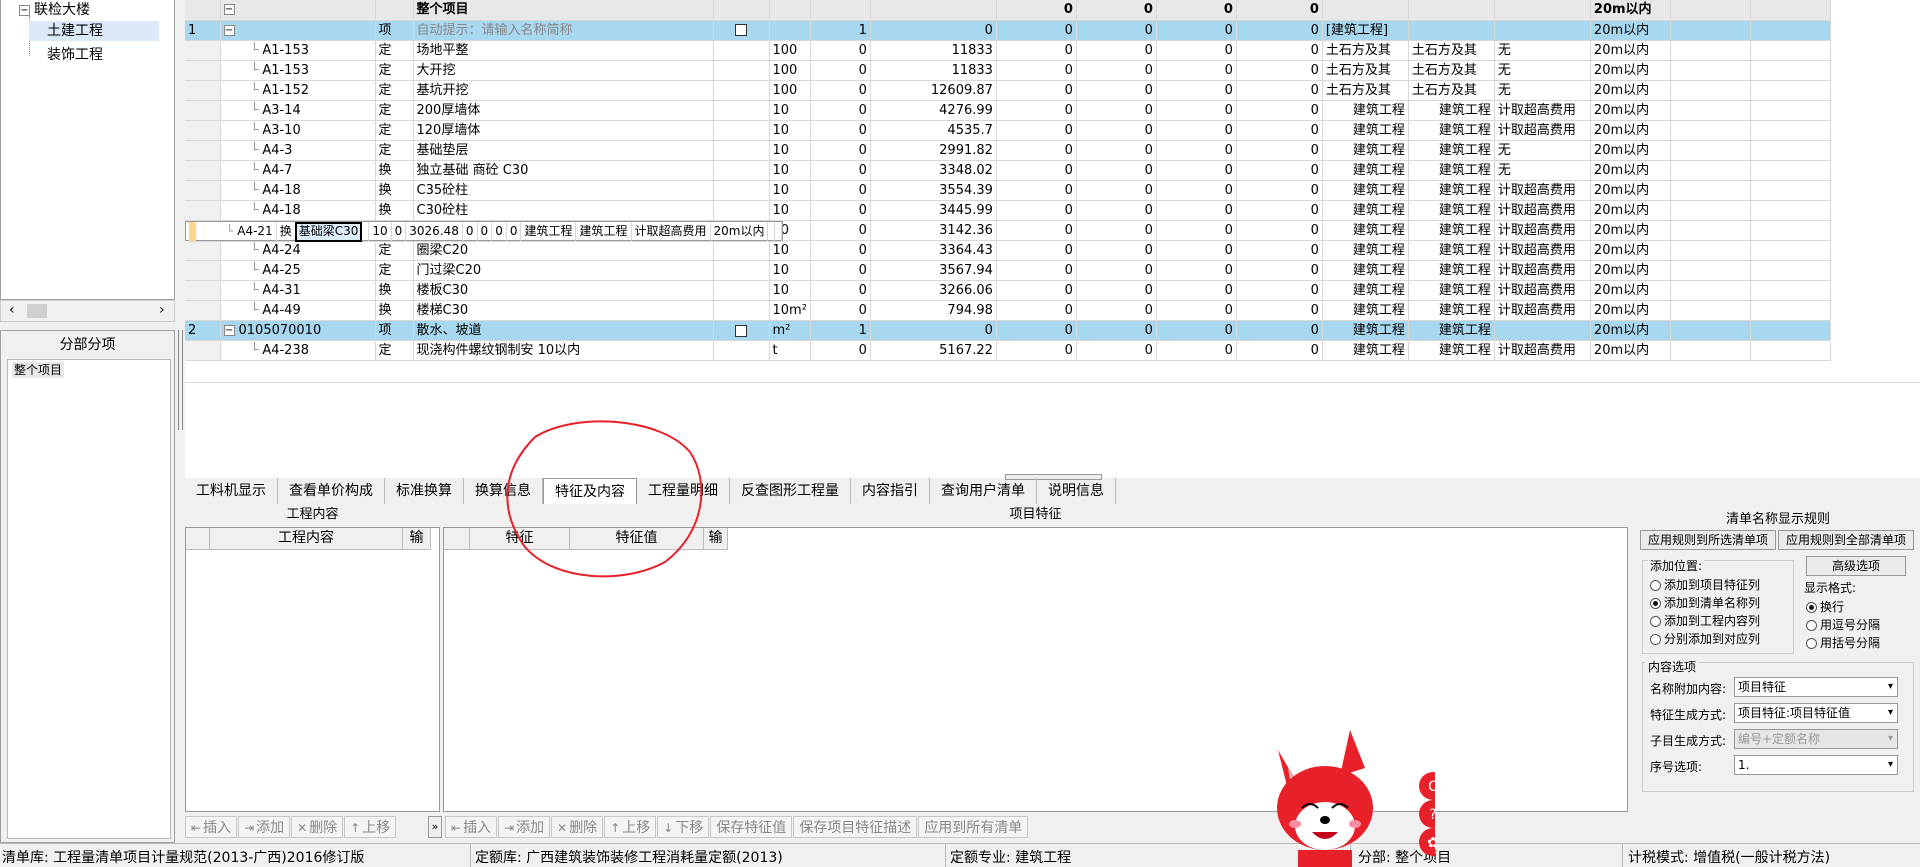  Describe the element at coordinates (38, 370) in the screenshot. I see `division-item: 整个项目` at that location.